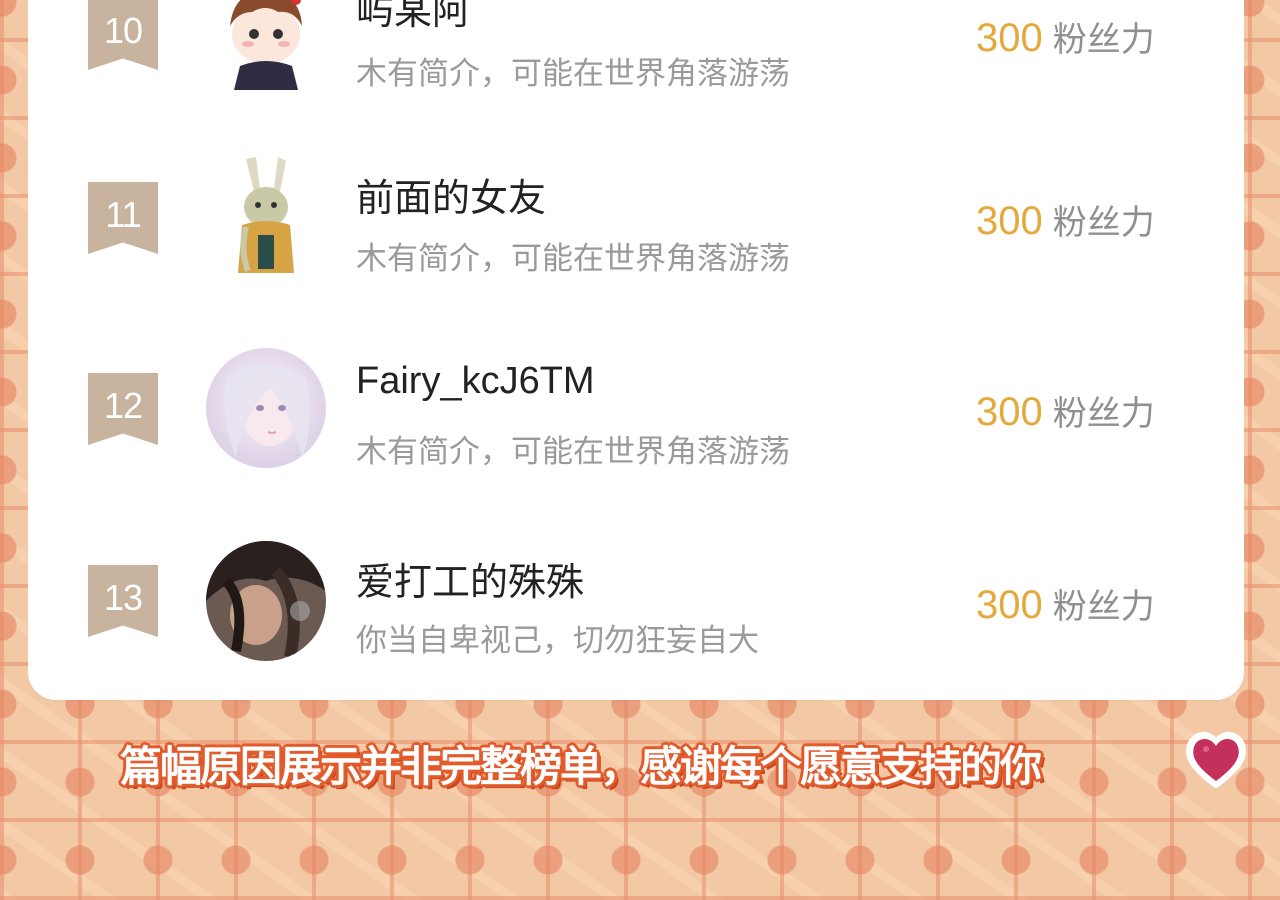  What do you see at coordinates (123, 35) in the screenshot?
I see `rank-badge: 10` at bounding box center [123, 35].